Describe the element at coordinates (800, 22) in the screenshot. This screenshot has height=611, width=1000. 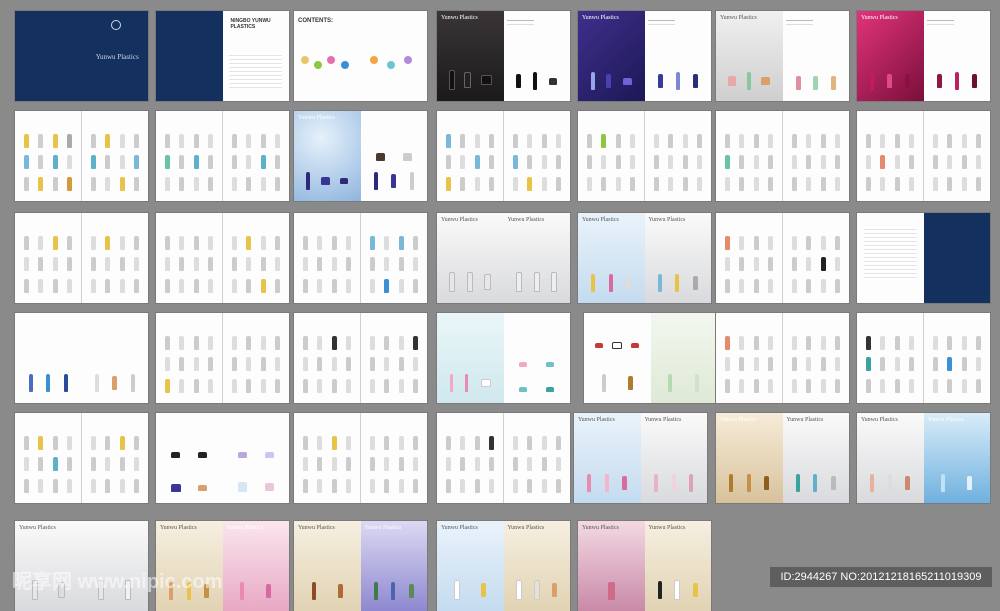
I see `header-rule` at that location.